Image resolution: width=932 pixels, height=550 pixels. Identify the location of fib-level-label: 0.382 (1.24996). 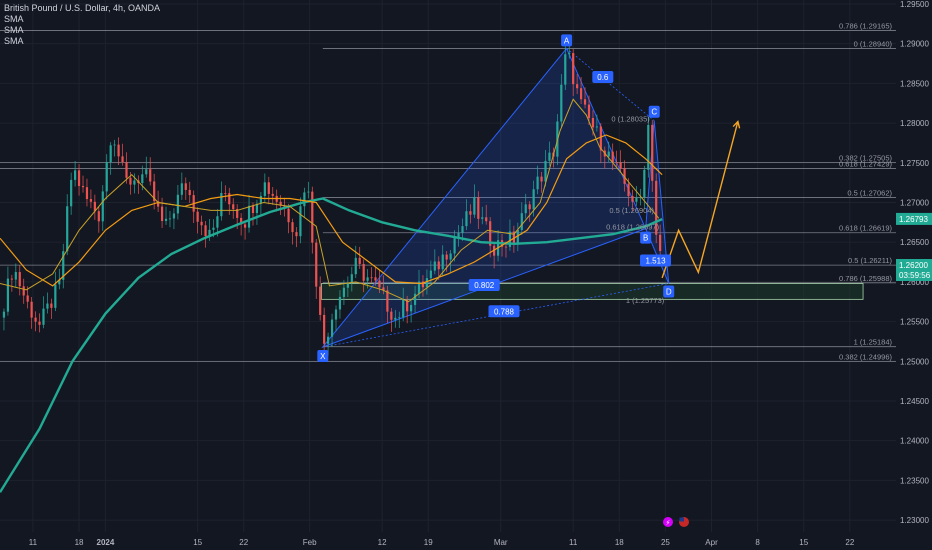
(865, 357).